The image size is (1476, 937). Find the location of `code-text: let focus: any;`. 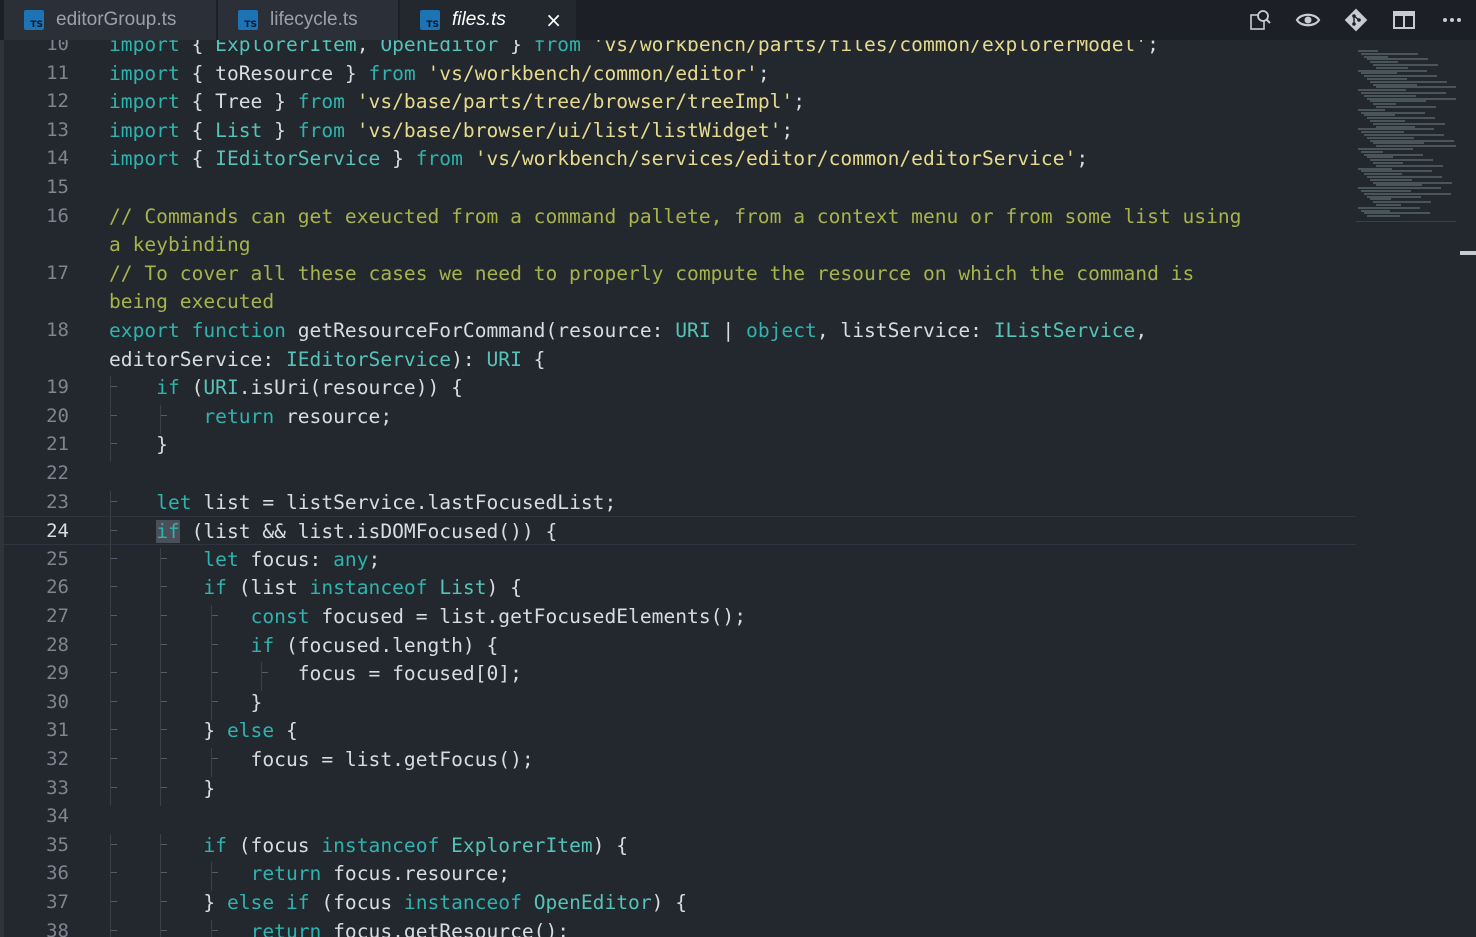

code-text: let focus: any; is located at coordinates (292, 559).